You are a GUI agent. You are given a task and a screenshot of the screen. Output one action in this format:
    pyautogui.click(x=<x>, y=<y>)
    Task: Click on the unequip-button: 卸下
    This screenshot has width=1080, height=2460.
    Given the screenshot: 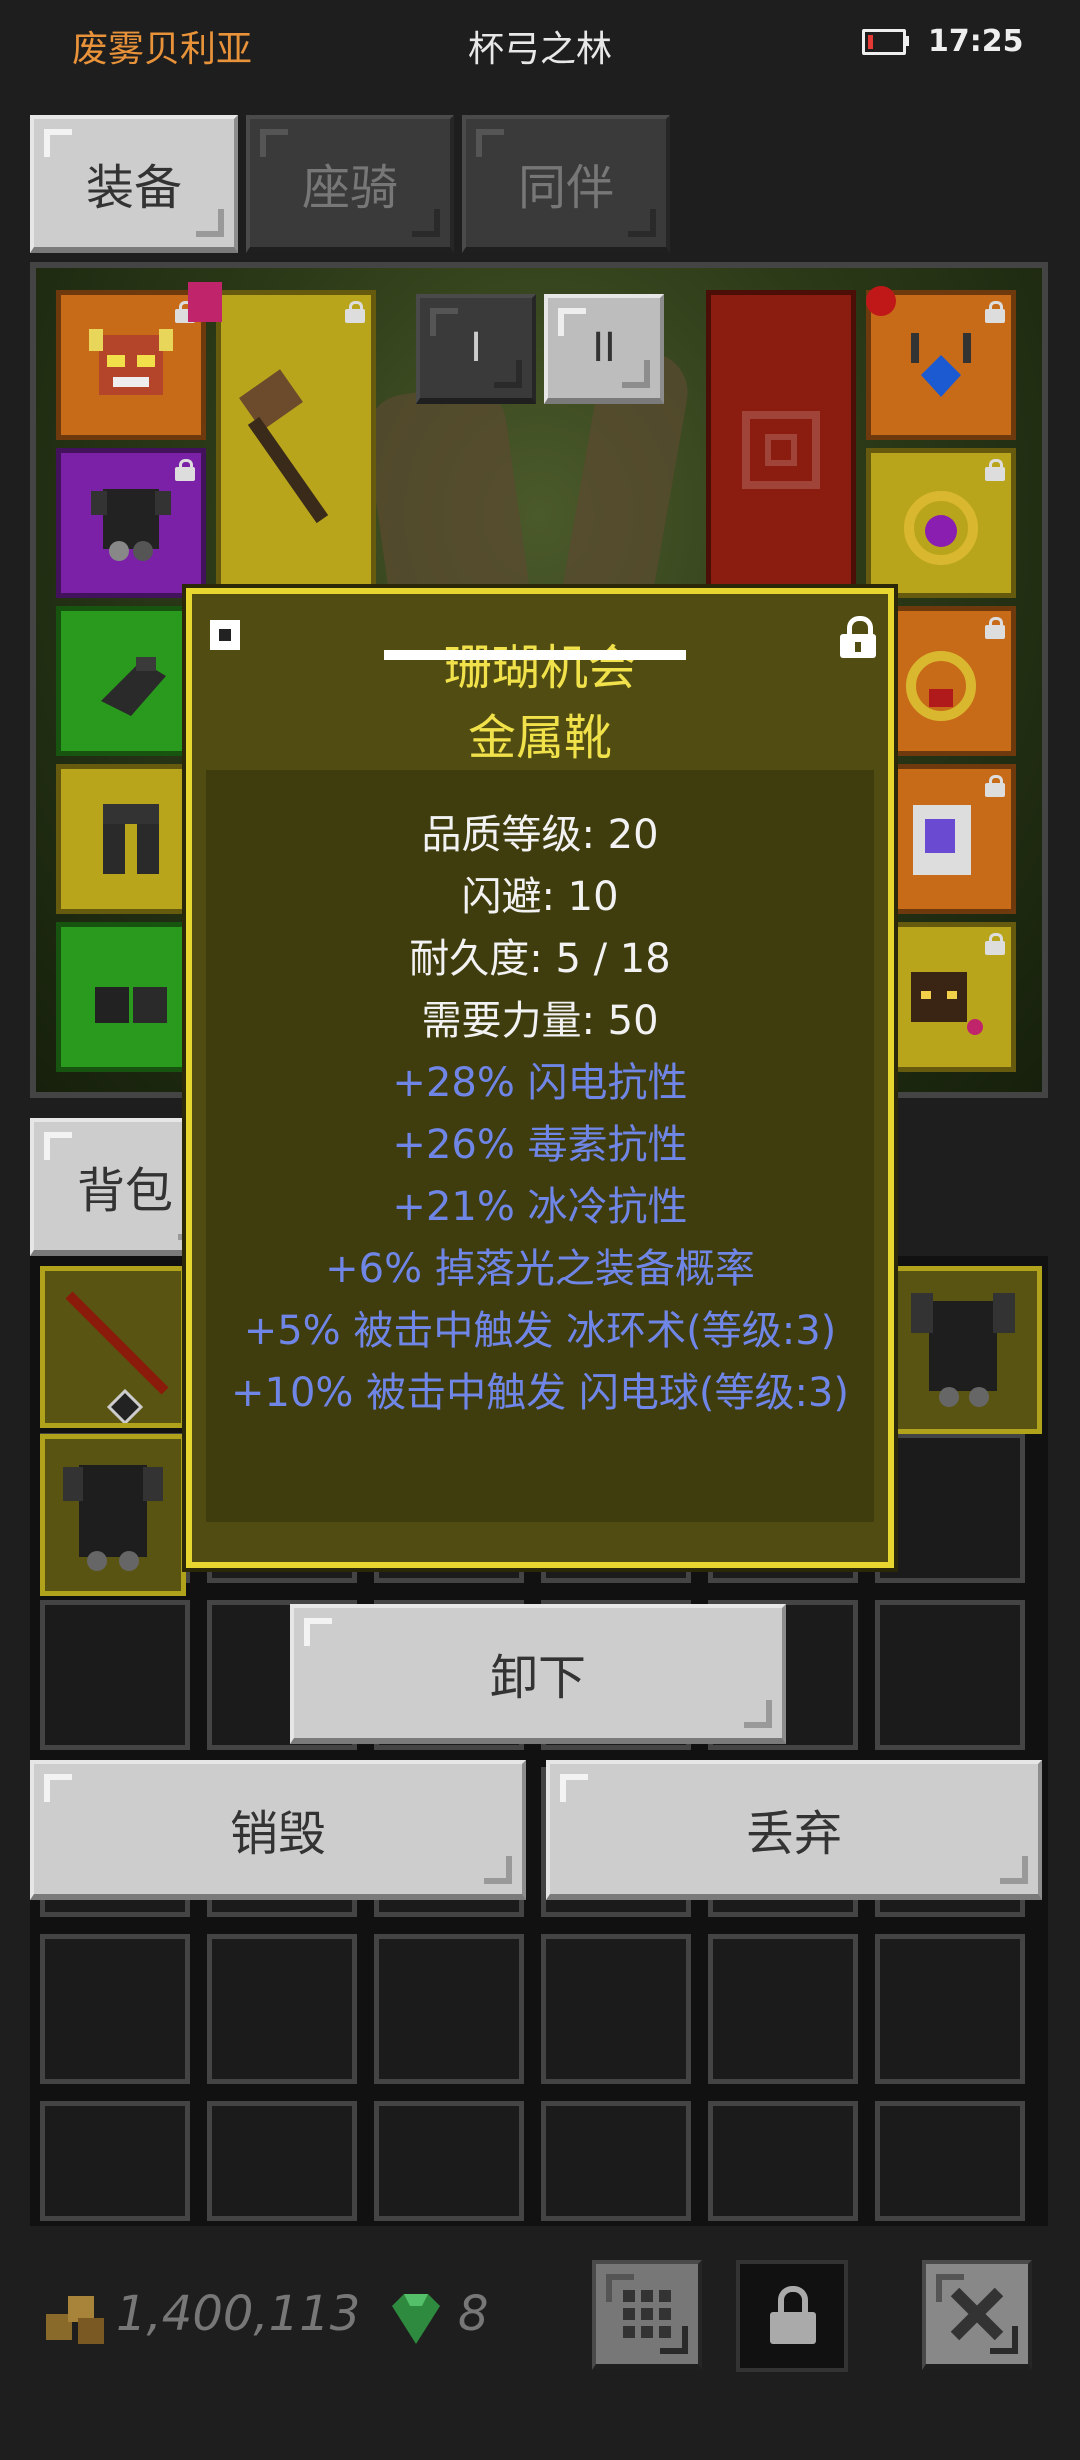 What is the action you would take?
    pyautogui.click(x=538, y=1674)
    